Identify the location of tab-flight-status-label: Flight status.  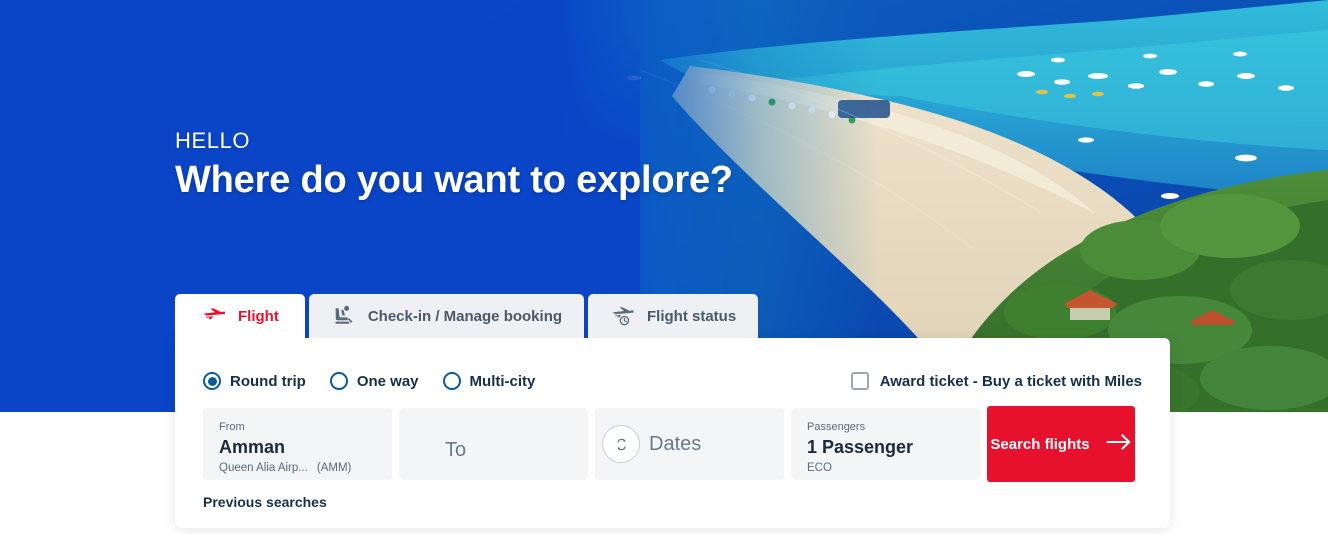
(692, 316).